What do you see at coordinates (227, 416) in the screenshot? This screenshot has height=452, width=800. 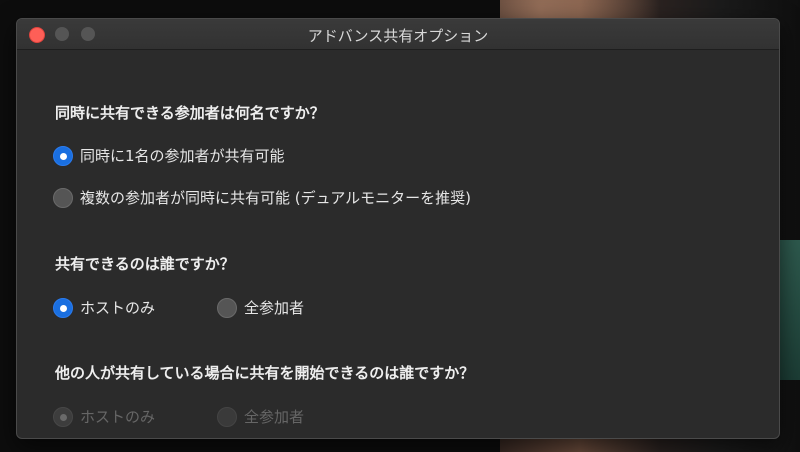 I see `radio-disabled-unselected-icon` at bounding box center [227, 416].